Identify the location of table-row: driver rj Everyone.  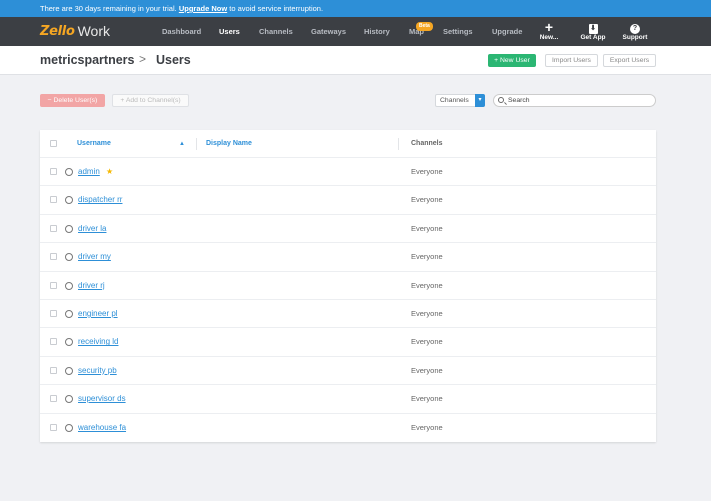
(348, 286).